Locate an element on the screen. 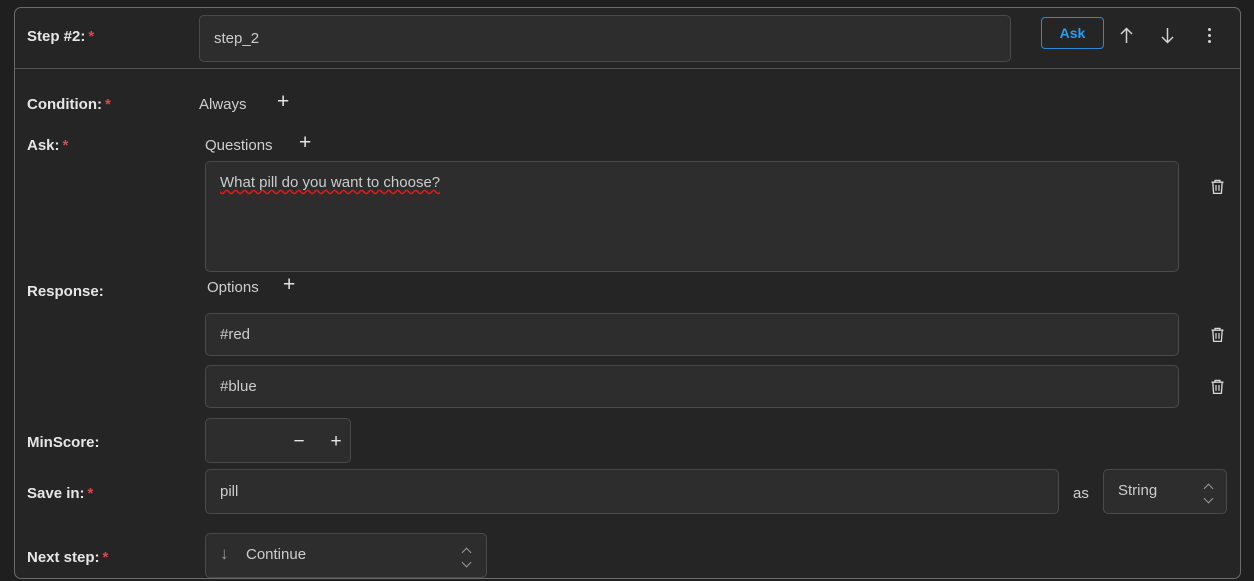  next-step-label-text: Next step: is located at coordinates (63, 557).